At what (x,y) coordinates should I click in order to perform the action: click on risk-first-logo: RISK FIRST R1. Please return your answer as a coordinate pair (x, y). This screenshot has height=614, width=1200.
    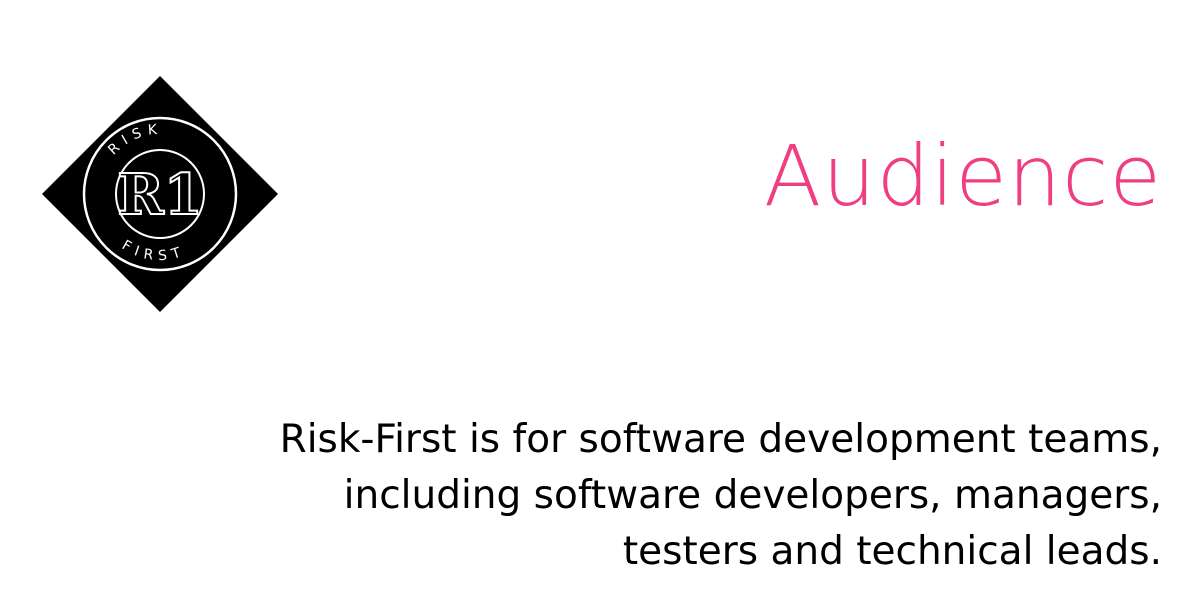
    Looking at the image, I should click on (160, 194).